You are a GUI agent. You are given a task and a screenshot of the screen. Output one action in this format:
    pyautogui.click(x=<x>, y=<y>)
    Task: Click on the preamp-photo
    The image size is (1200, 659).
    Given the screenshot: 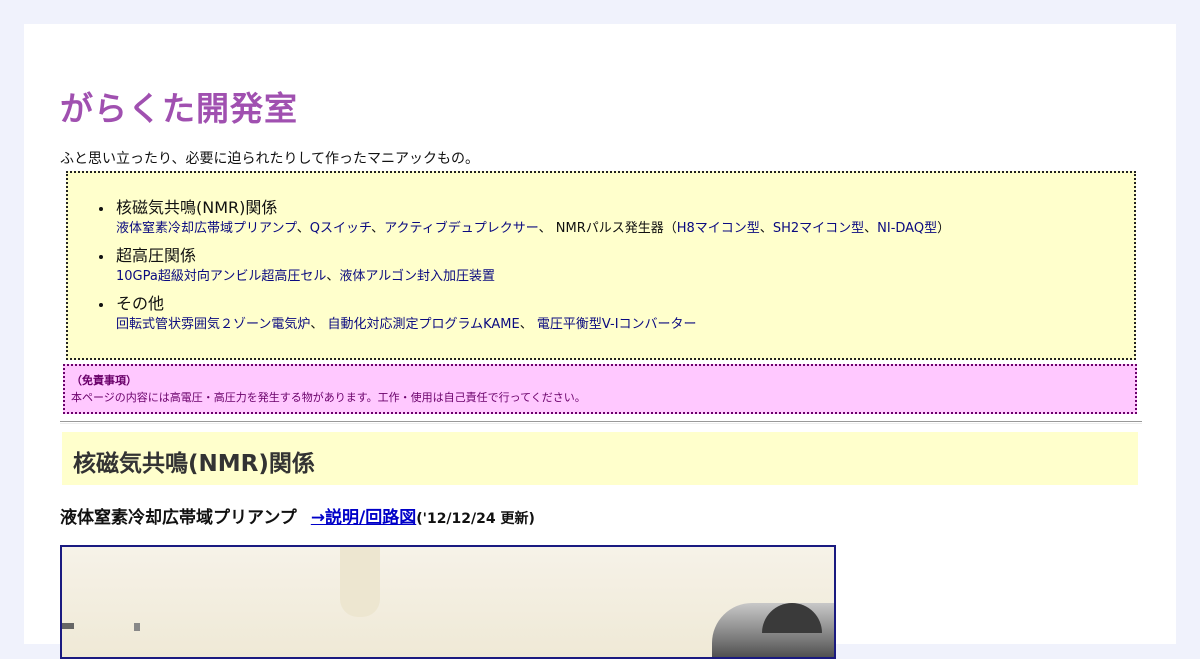 What is the action you would take?
    pyautogui.click(x=448, y=602)
    